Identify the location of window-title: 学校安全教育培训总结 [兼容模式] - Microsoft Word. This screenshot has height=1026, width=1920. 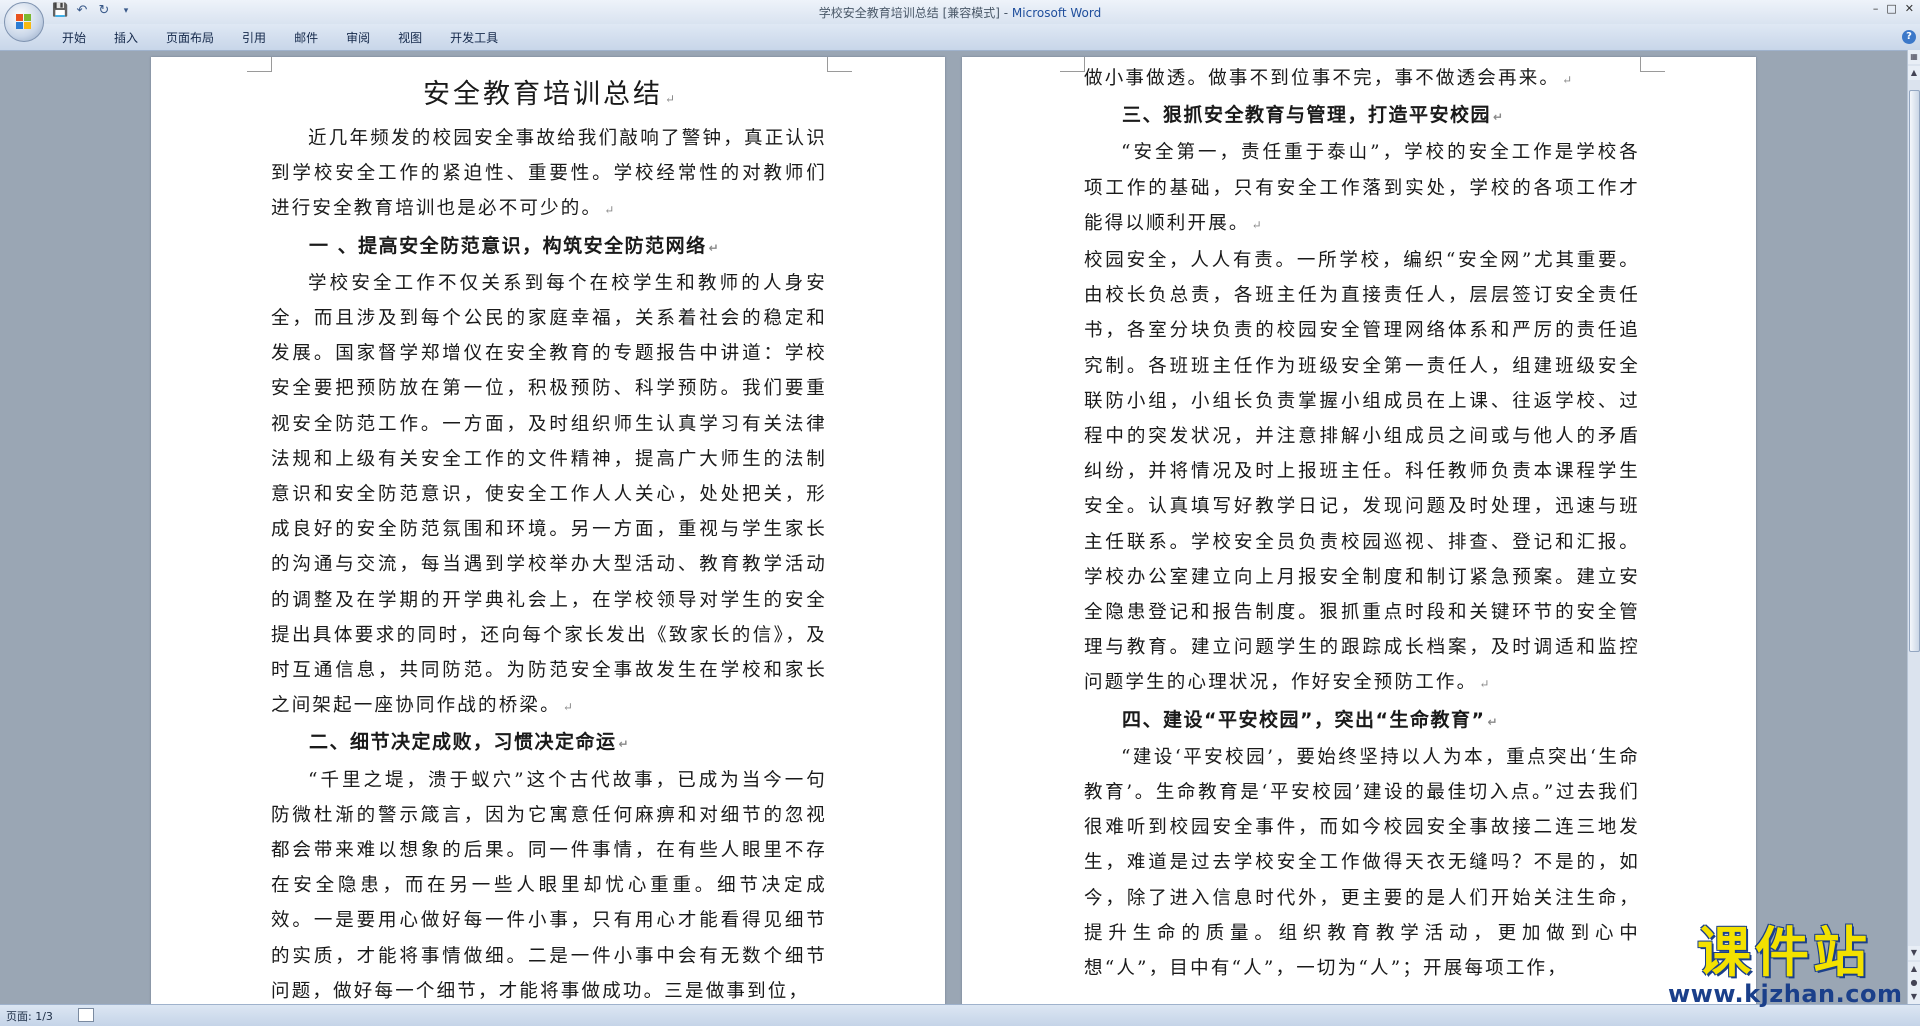
(960, 12).